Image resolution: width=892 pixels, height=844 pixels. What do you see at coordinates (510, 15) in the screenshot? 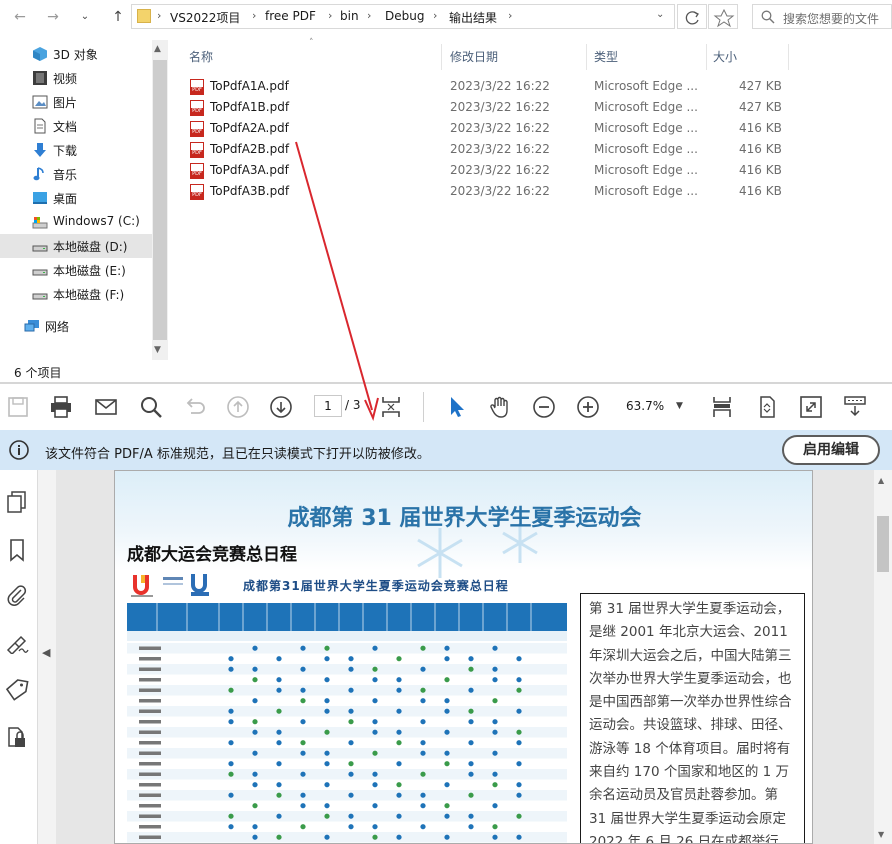
I see `chevron-right-icon: ›` at bounding box center [510, 15].